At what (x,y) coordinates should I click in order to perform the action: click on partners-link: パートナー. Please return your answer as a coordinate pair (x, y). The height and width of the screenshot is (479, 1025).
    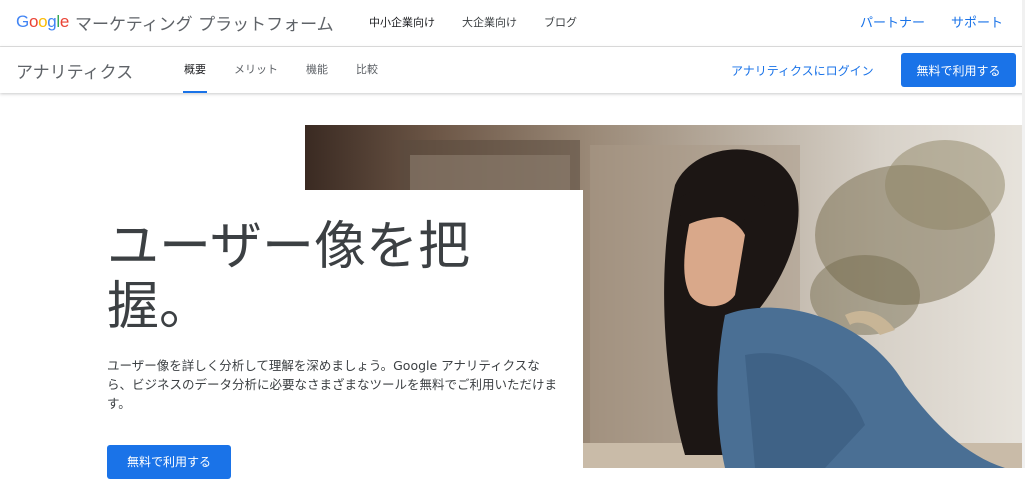
    Looking at the image, I should click on (892, 21).